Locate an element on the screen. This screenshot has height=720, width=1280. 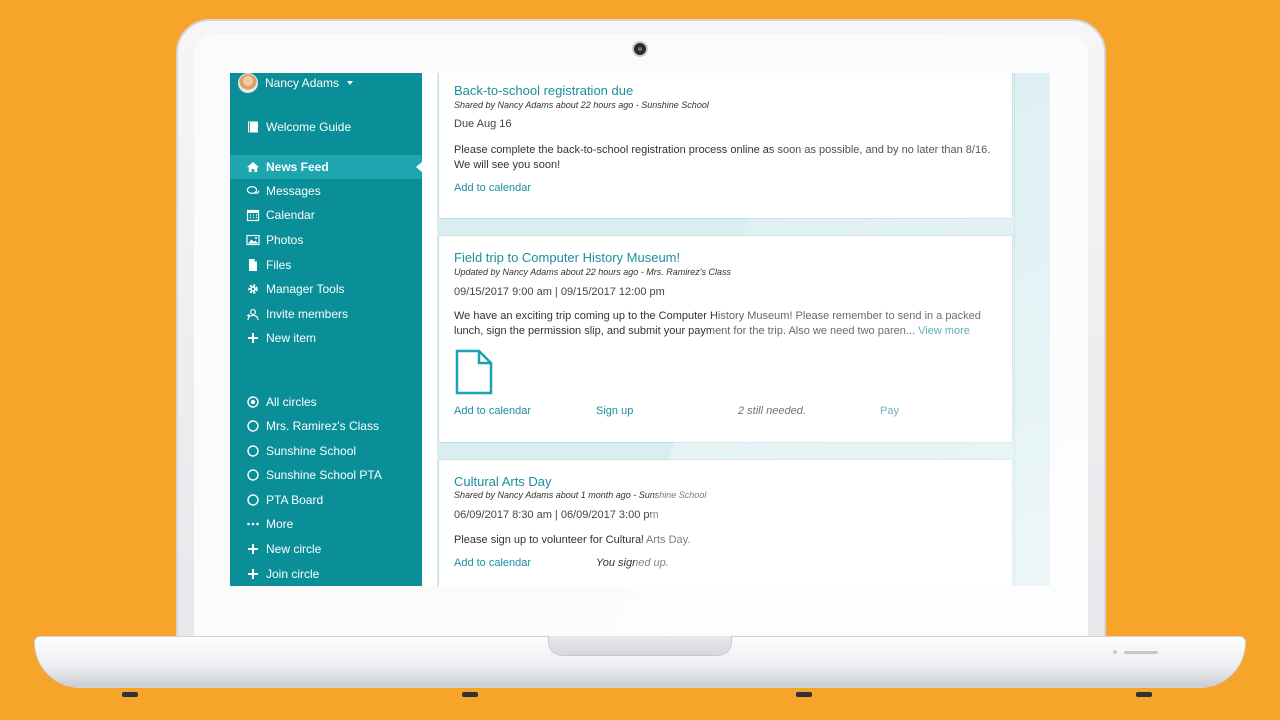
circle-label: Mrs. Ramirez's Class is located at coordinates (322, 426).